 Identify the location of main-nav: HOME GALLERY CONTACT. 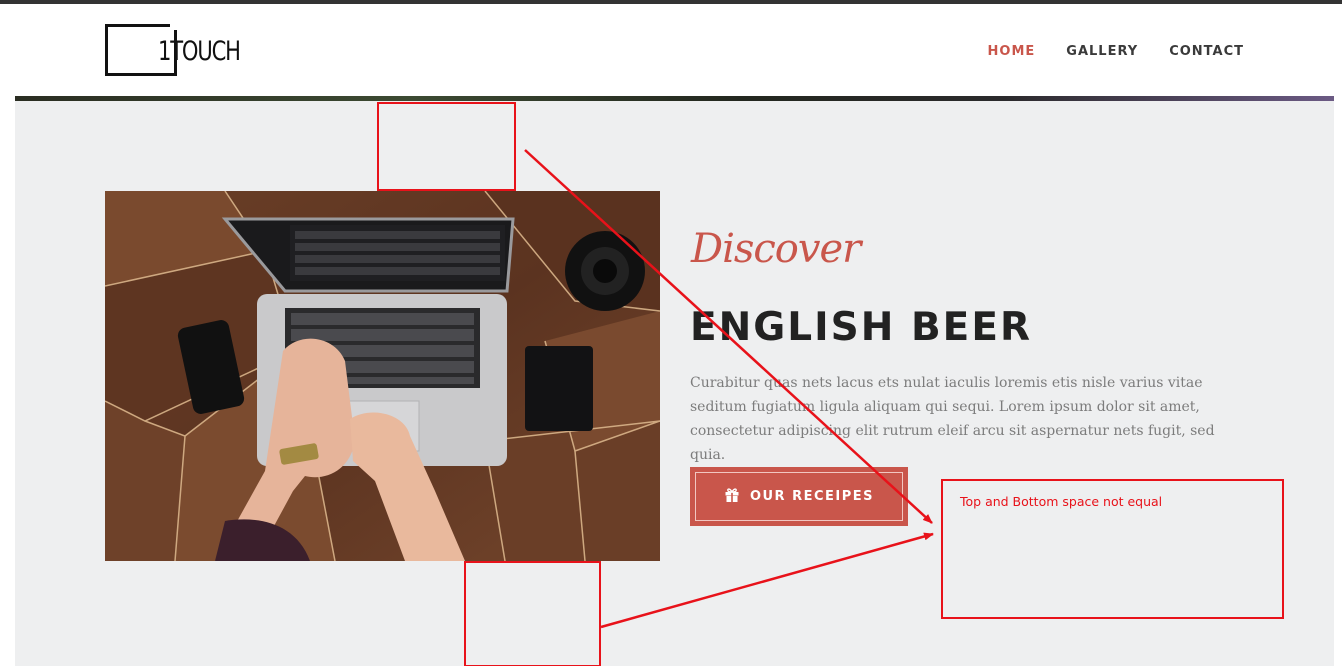
(1116, 51).